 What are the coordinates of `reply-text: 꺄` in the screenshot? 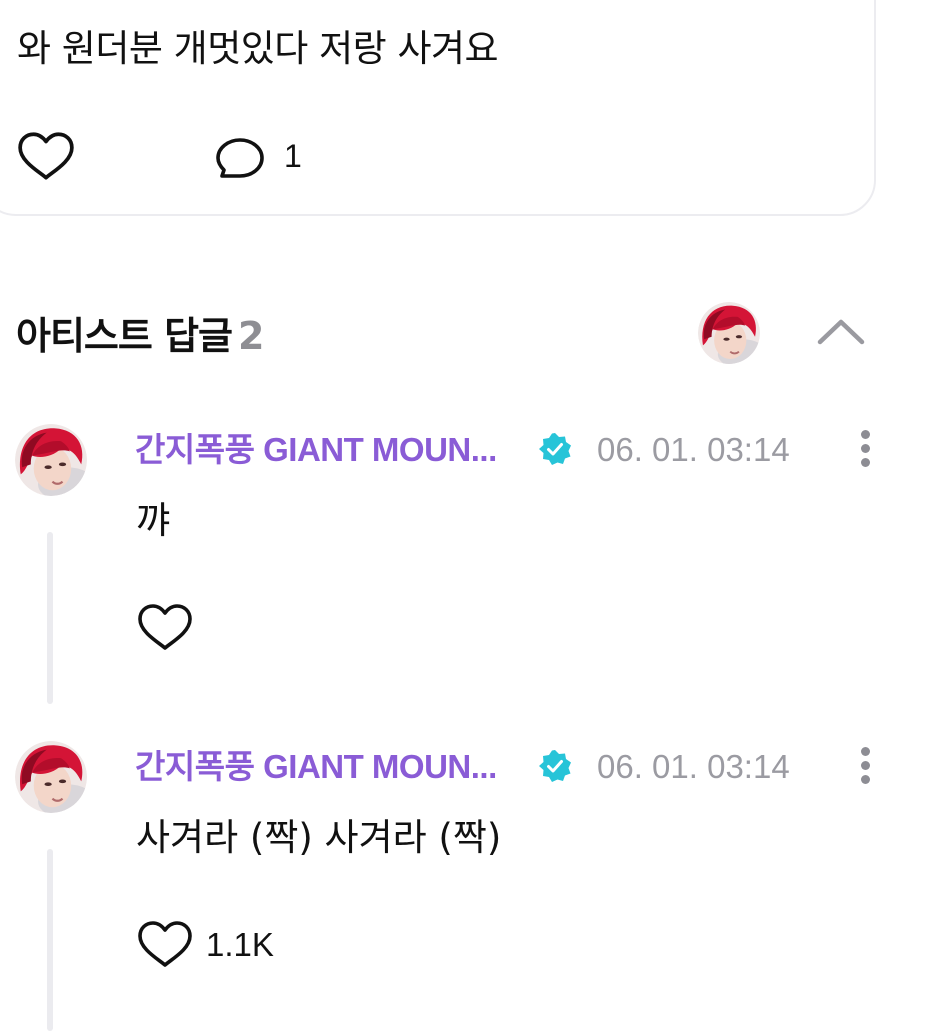 It's located at (153, 520).